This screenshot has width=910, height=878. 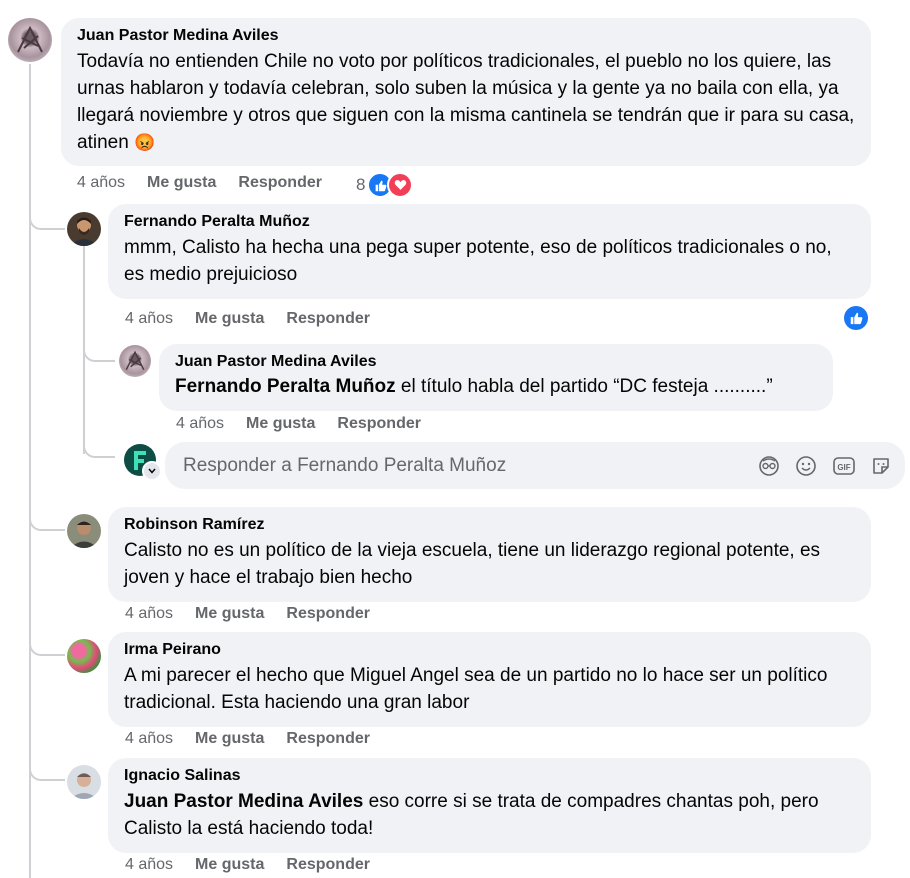 What do you see at coordinates (856, 318) in the screenshot?
I see `like-reaction-icon` at bounding box center [856, 318].